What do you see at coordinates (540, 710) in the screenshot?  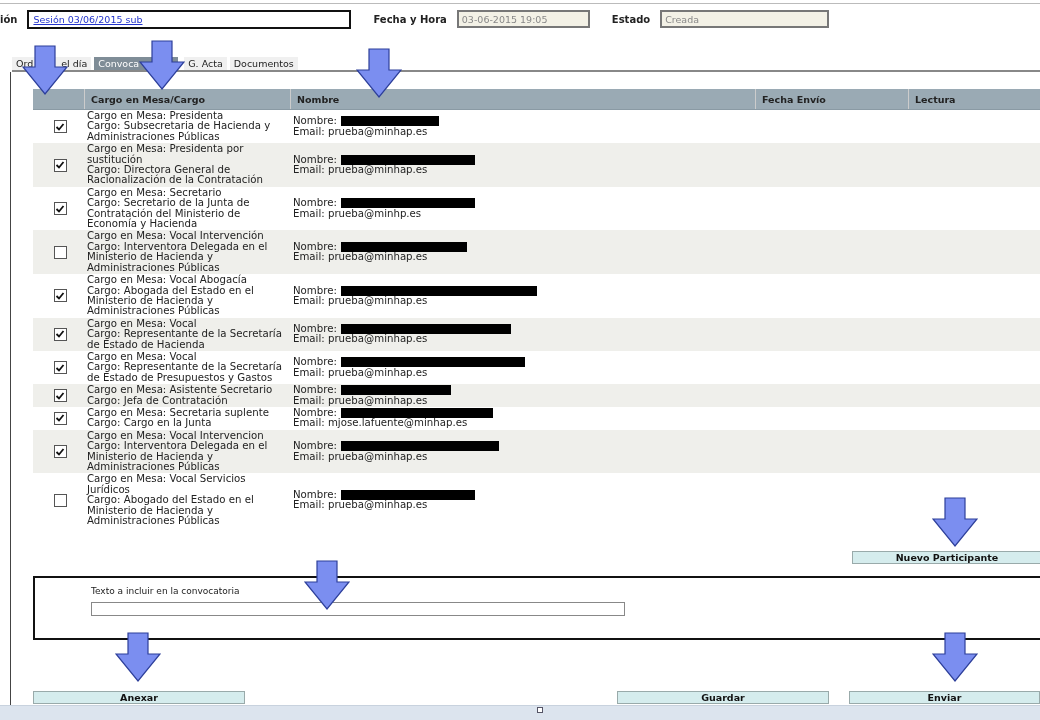 I see `resize-grip-icon` at bounding box center [540, 710].